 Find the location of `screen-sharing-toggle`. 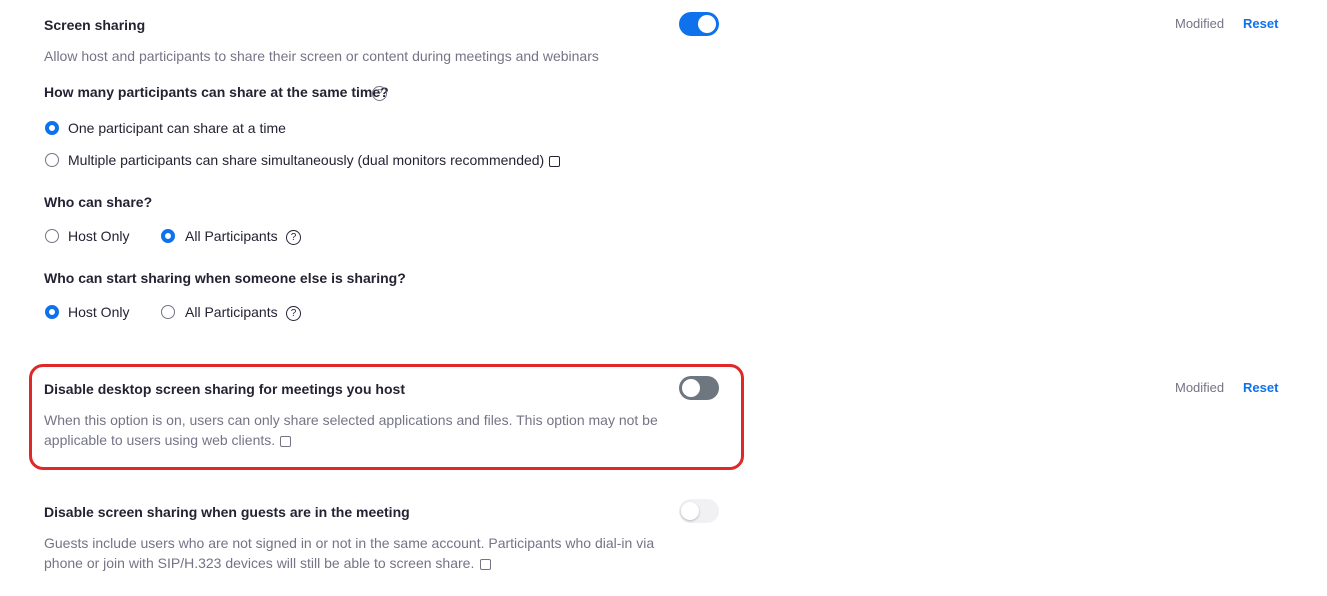

screen-sharing-toggle is located at coordinates (699, 24).